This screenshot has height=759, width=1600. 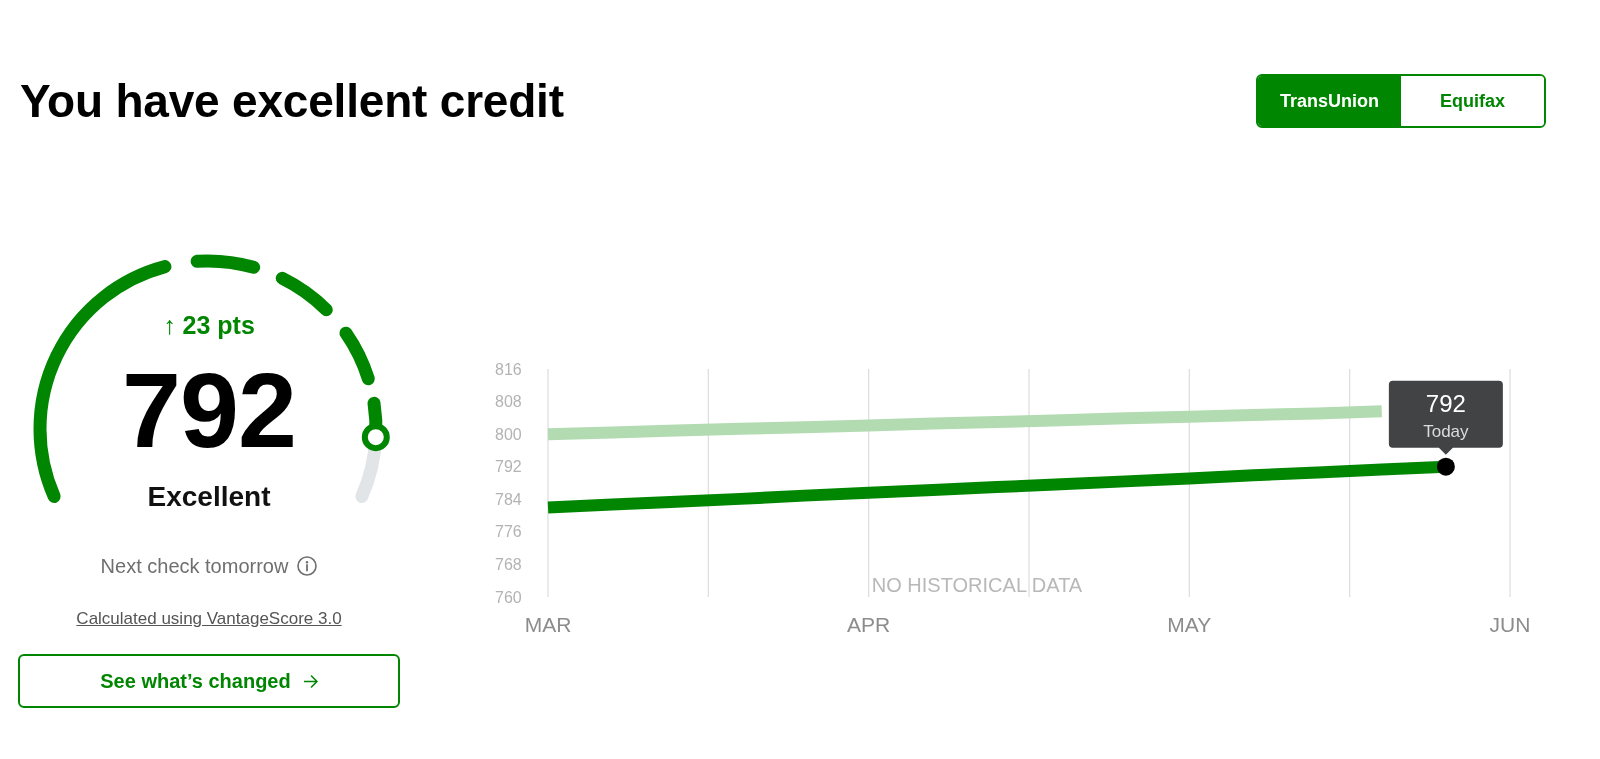 What do you see at coordinates (1445, 404) in the screenshot?
I see `tooltip-value: 792` at bounding box center [1445, 404].